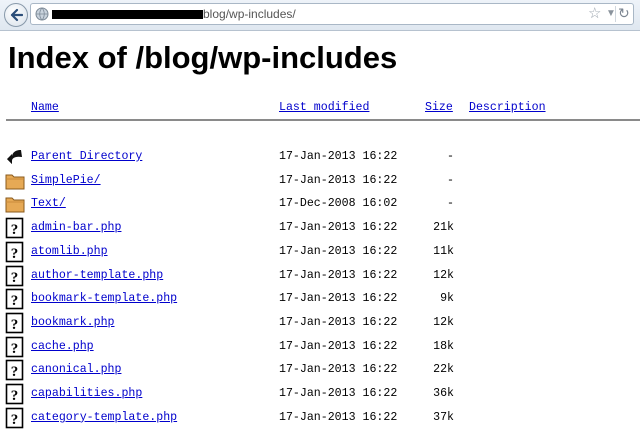 Image resolution: width=640 pixels, height=434 pixels. I want to click on file-link: category-template.php, so click(104, 417).